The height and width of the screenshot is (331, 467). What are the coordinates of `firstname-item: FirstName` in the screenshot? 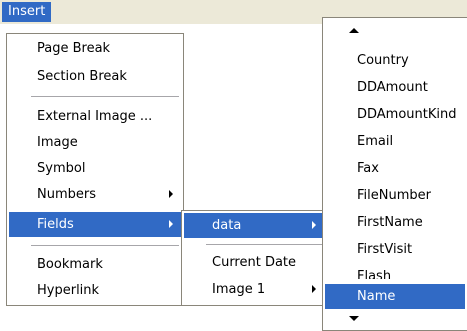 It's located at (395, 222).